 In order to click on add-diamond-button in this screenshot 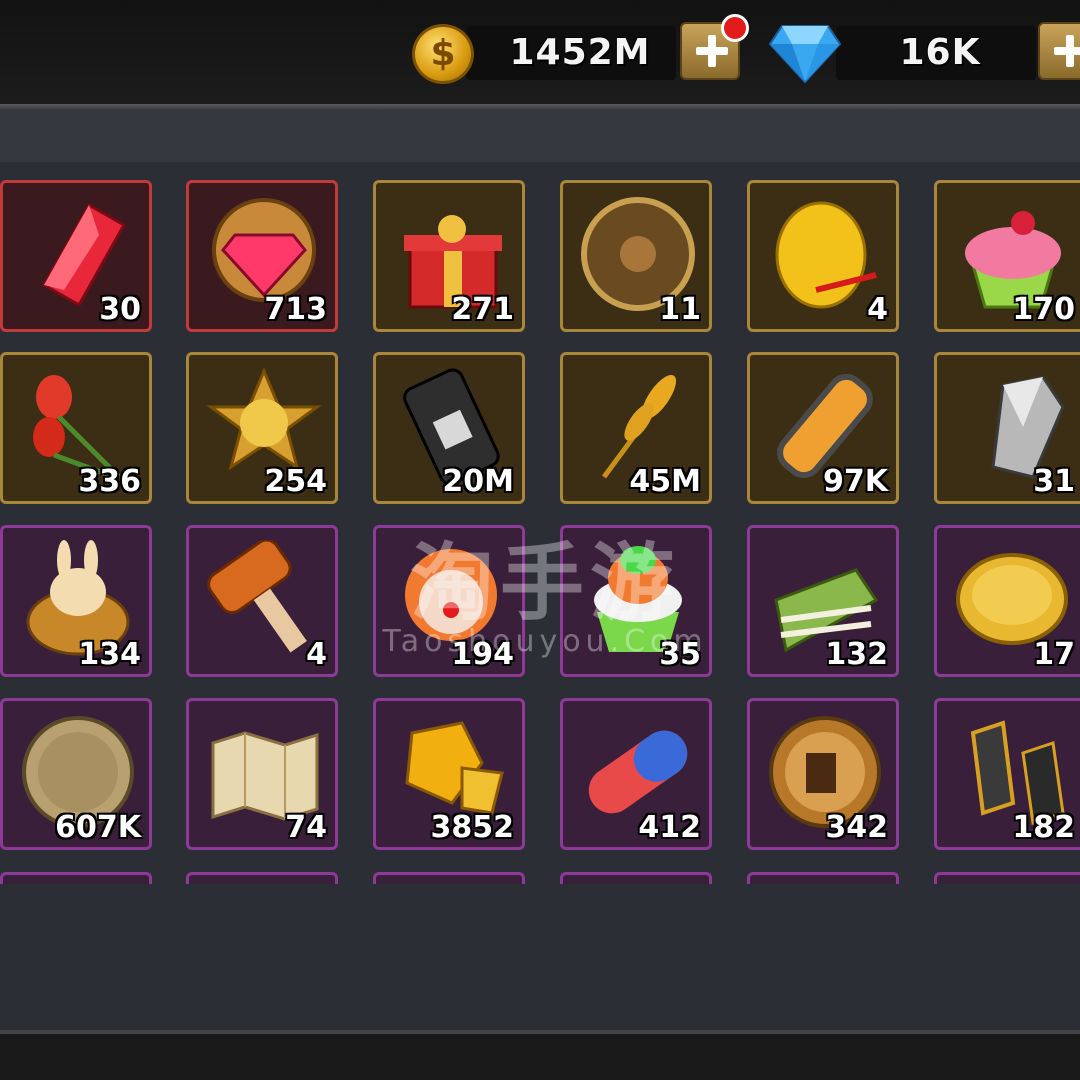, I will do `click(1059, 51)`.